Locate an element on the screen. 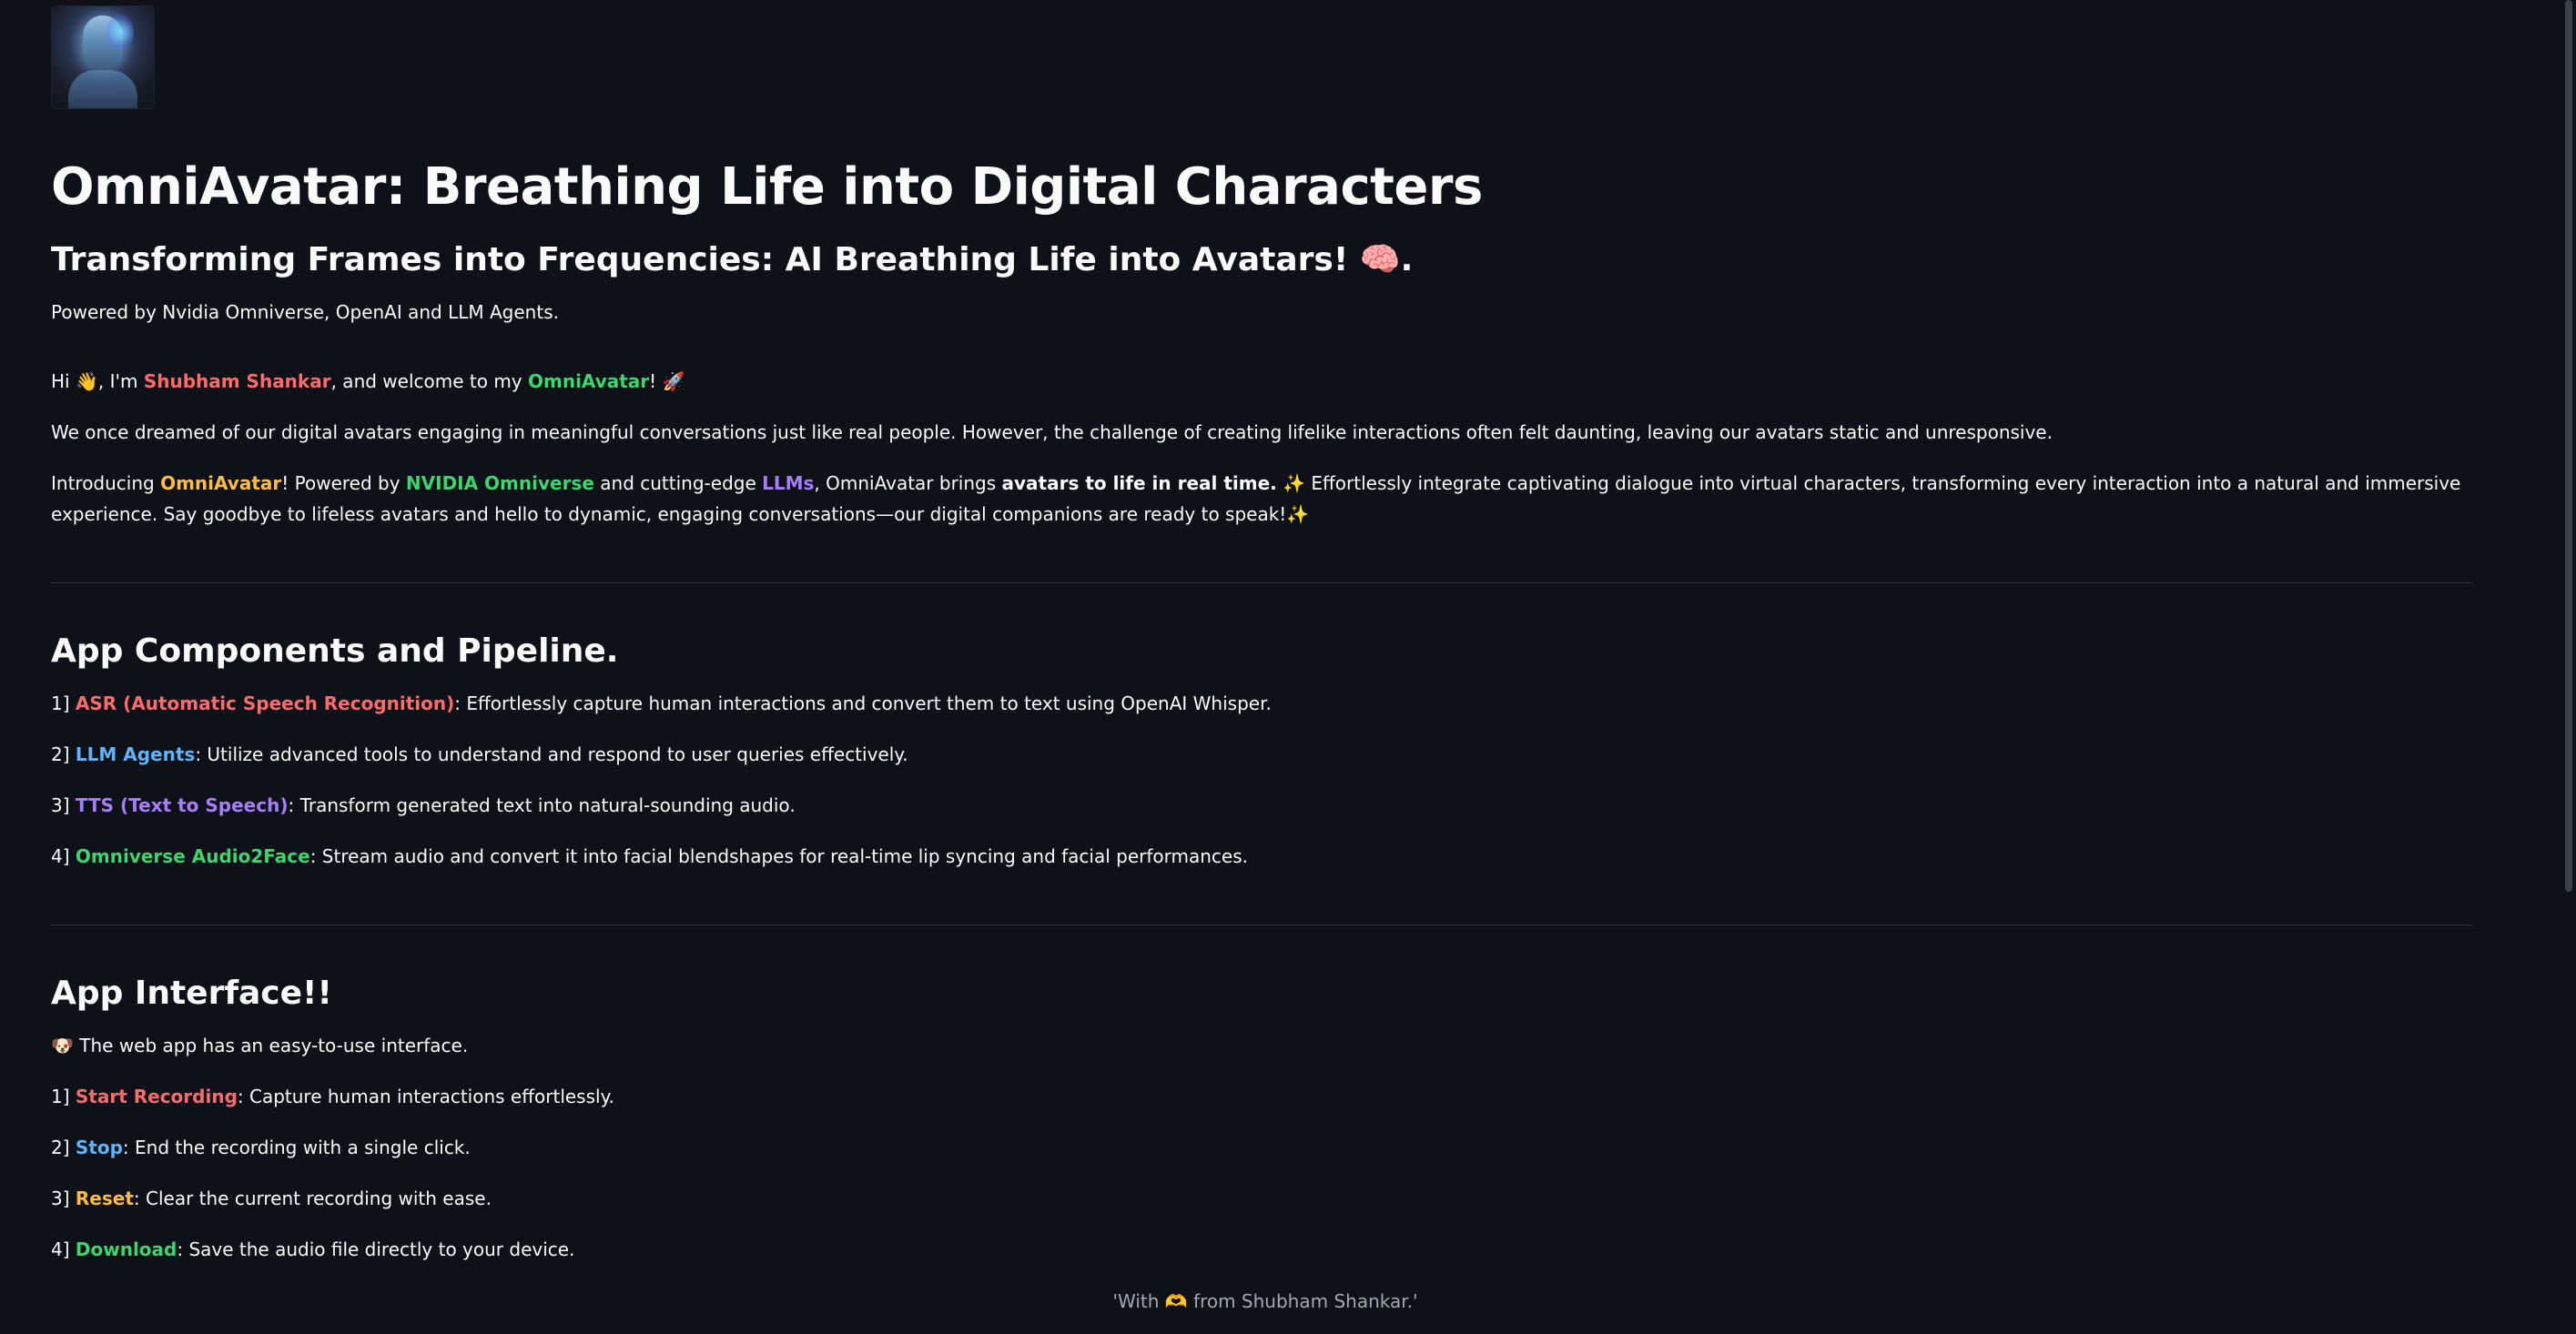 This screenshot has height=1334, width=2576. rocket-icon: 🚀 is located at coordinates (673, 381).